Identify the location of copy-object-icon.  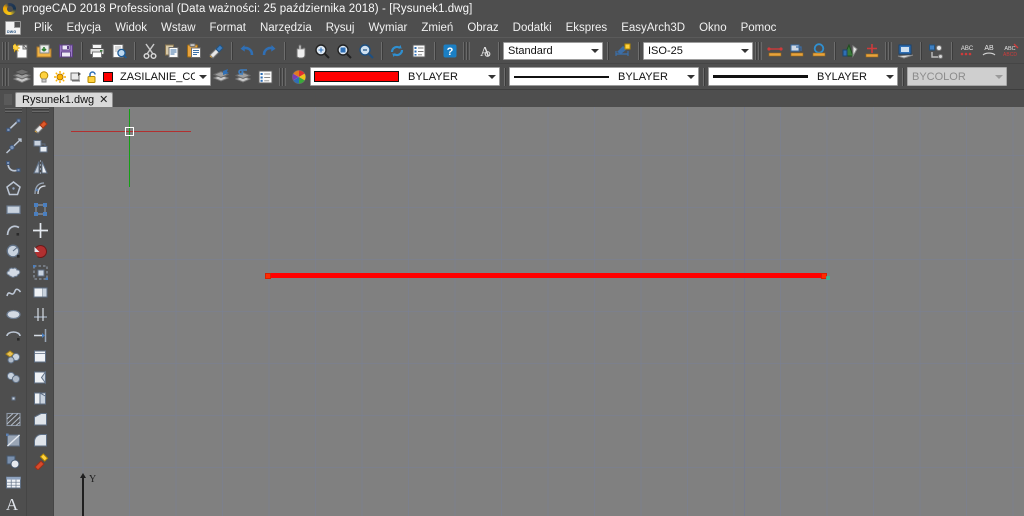
(40, 146).